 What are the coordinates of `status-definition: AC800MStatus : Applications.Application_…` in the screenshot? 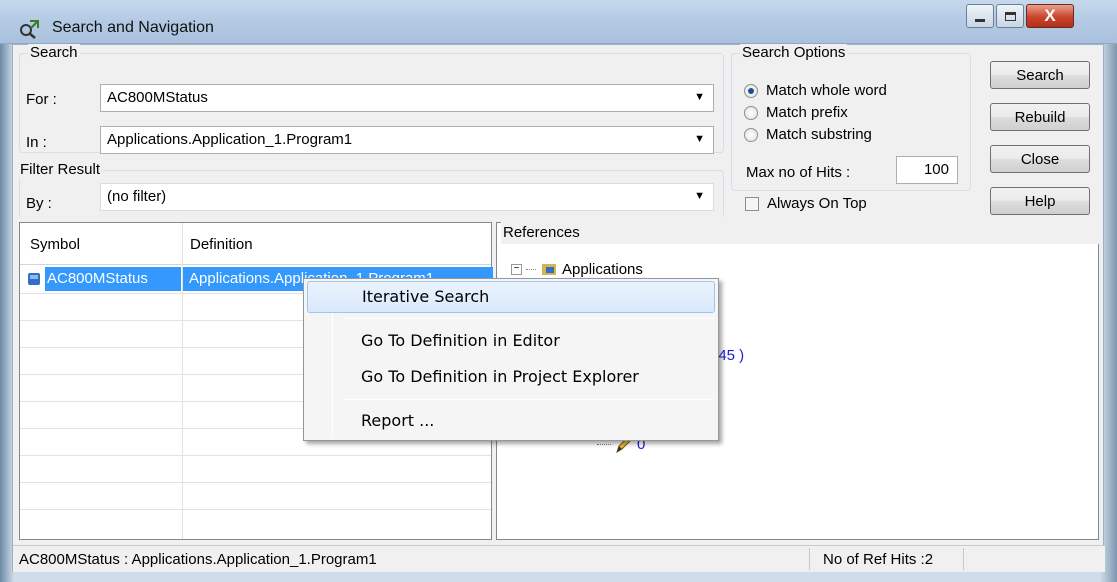 It's located at (198, 559).